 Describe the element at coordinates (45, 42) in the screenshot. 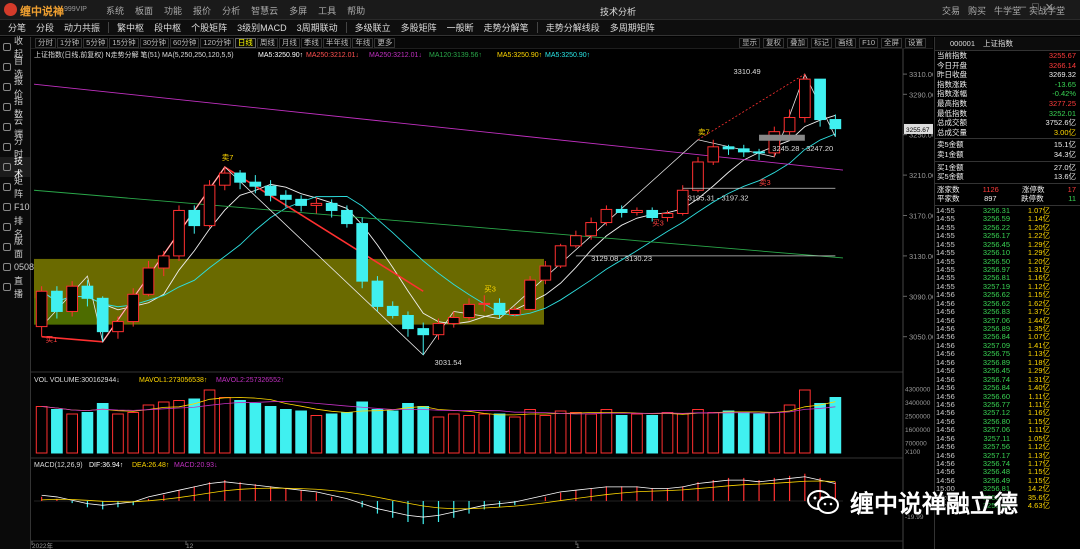

I see `timeframe-tab: 分时` at that location.